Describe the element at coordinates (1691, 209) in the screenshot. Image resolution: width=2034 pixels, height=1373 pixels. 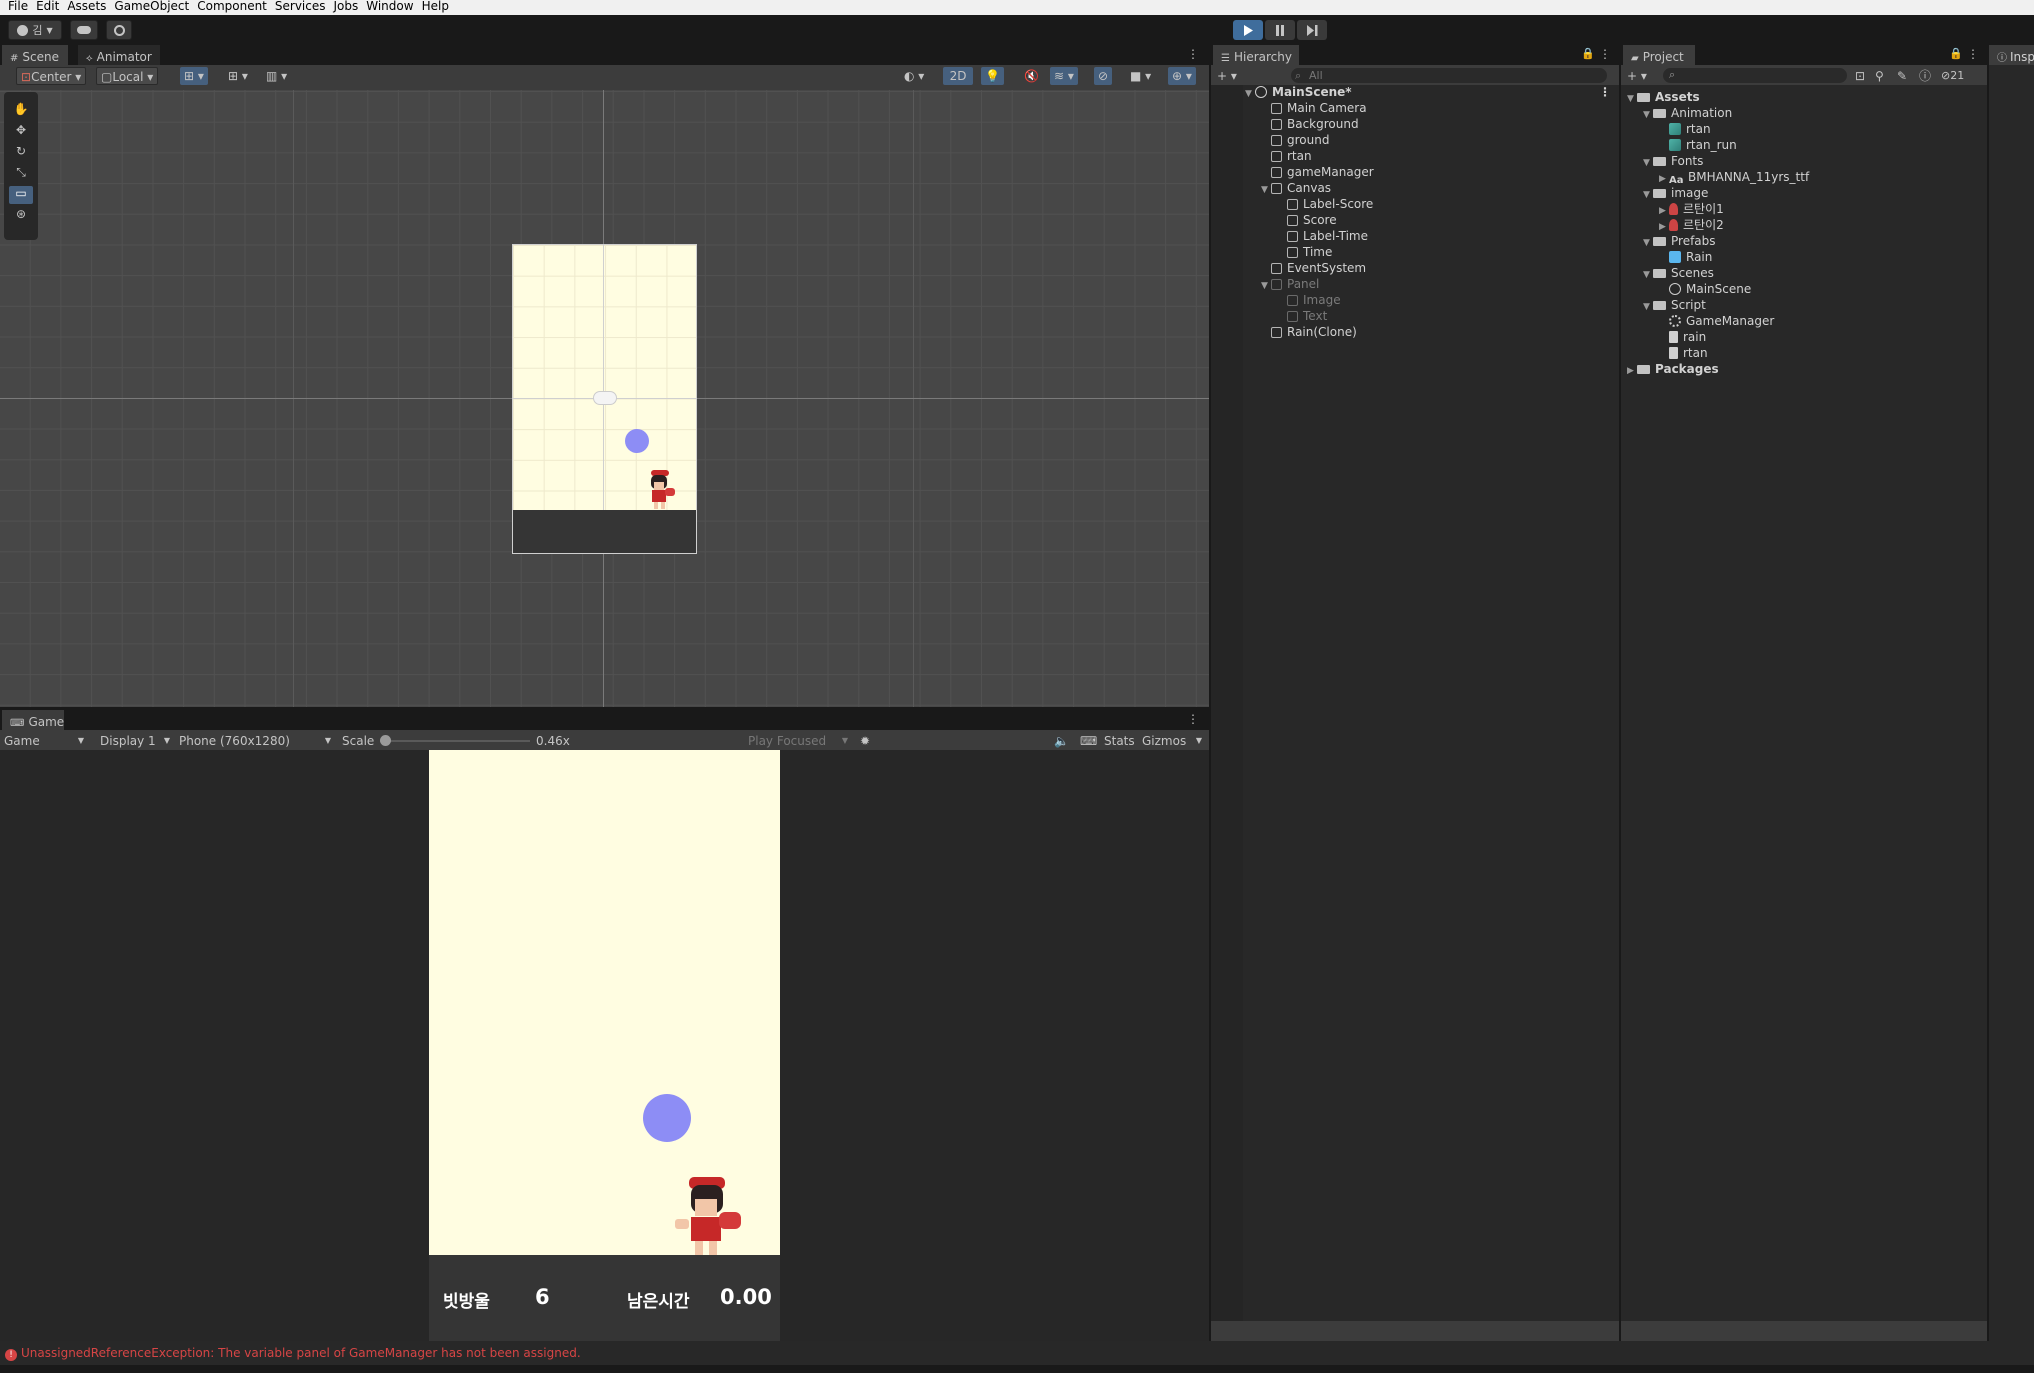
I see `project-item: ▶ 르탄이1` at that location.